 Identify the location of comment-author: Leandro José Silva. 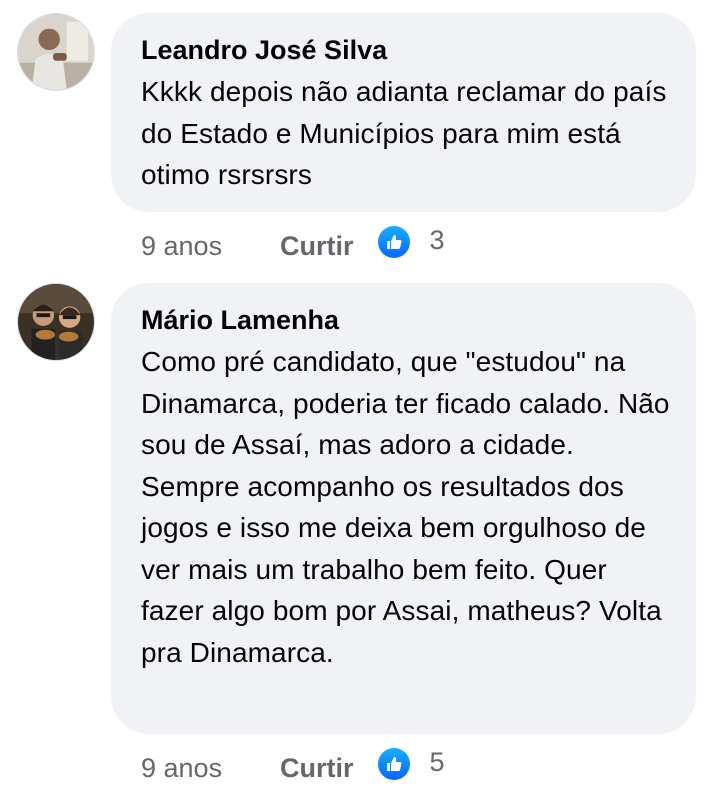
(406, 50).